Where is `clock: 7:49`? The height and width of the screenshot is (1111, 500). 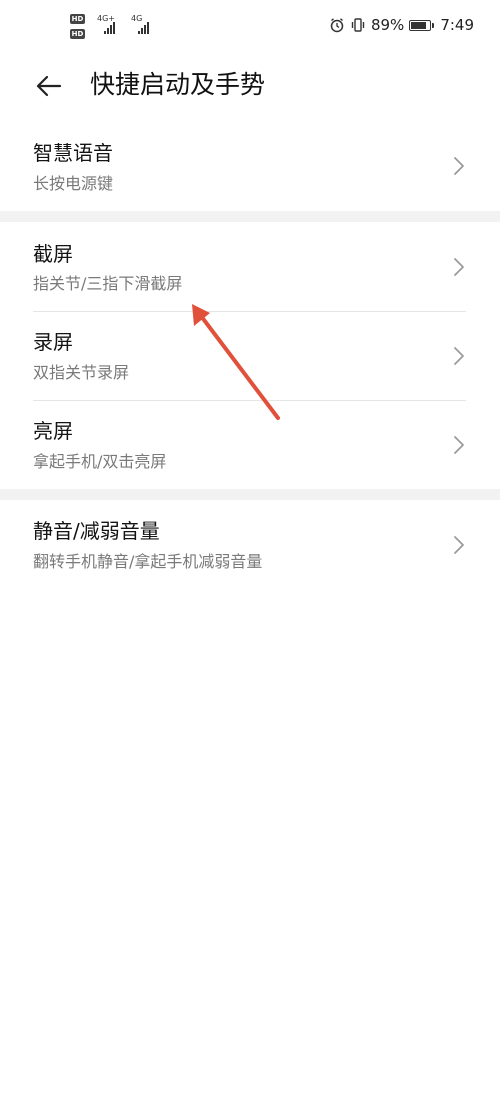 clock: 7:49 is located at coordinates (457, 25).